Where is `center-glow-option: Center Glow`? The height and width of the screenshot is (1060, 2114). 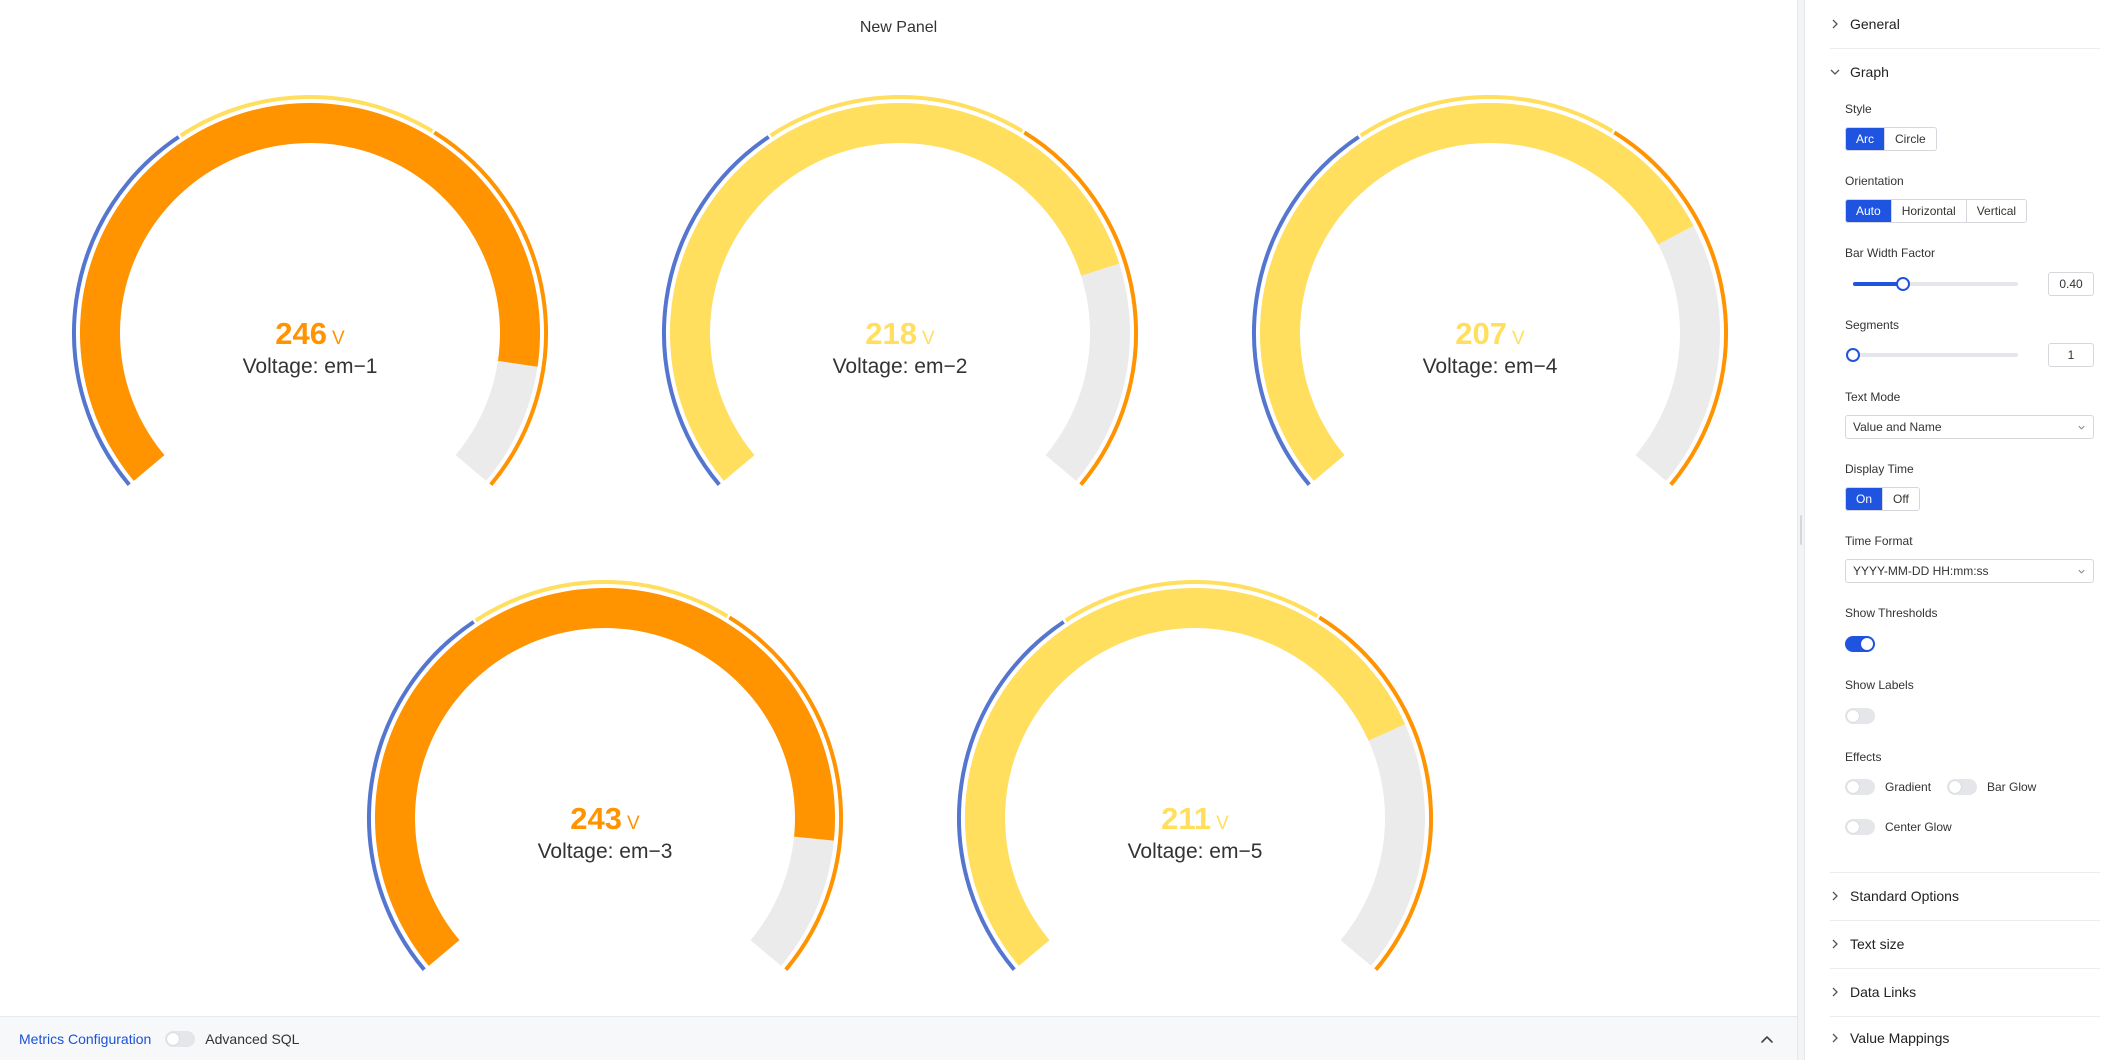
center-glow-option: Center Glow is located at coordinates (1898, 827).